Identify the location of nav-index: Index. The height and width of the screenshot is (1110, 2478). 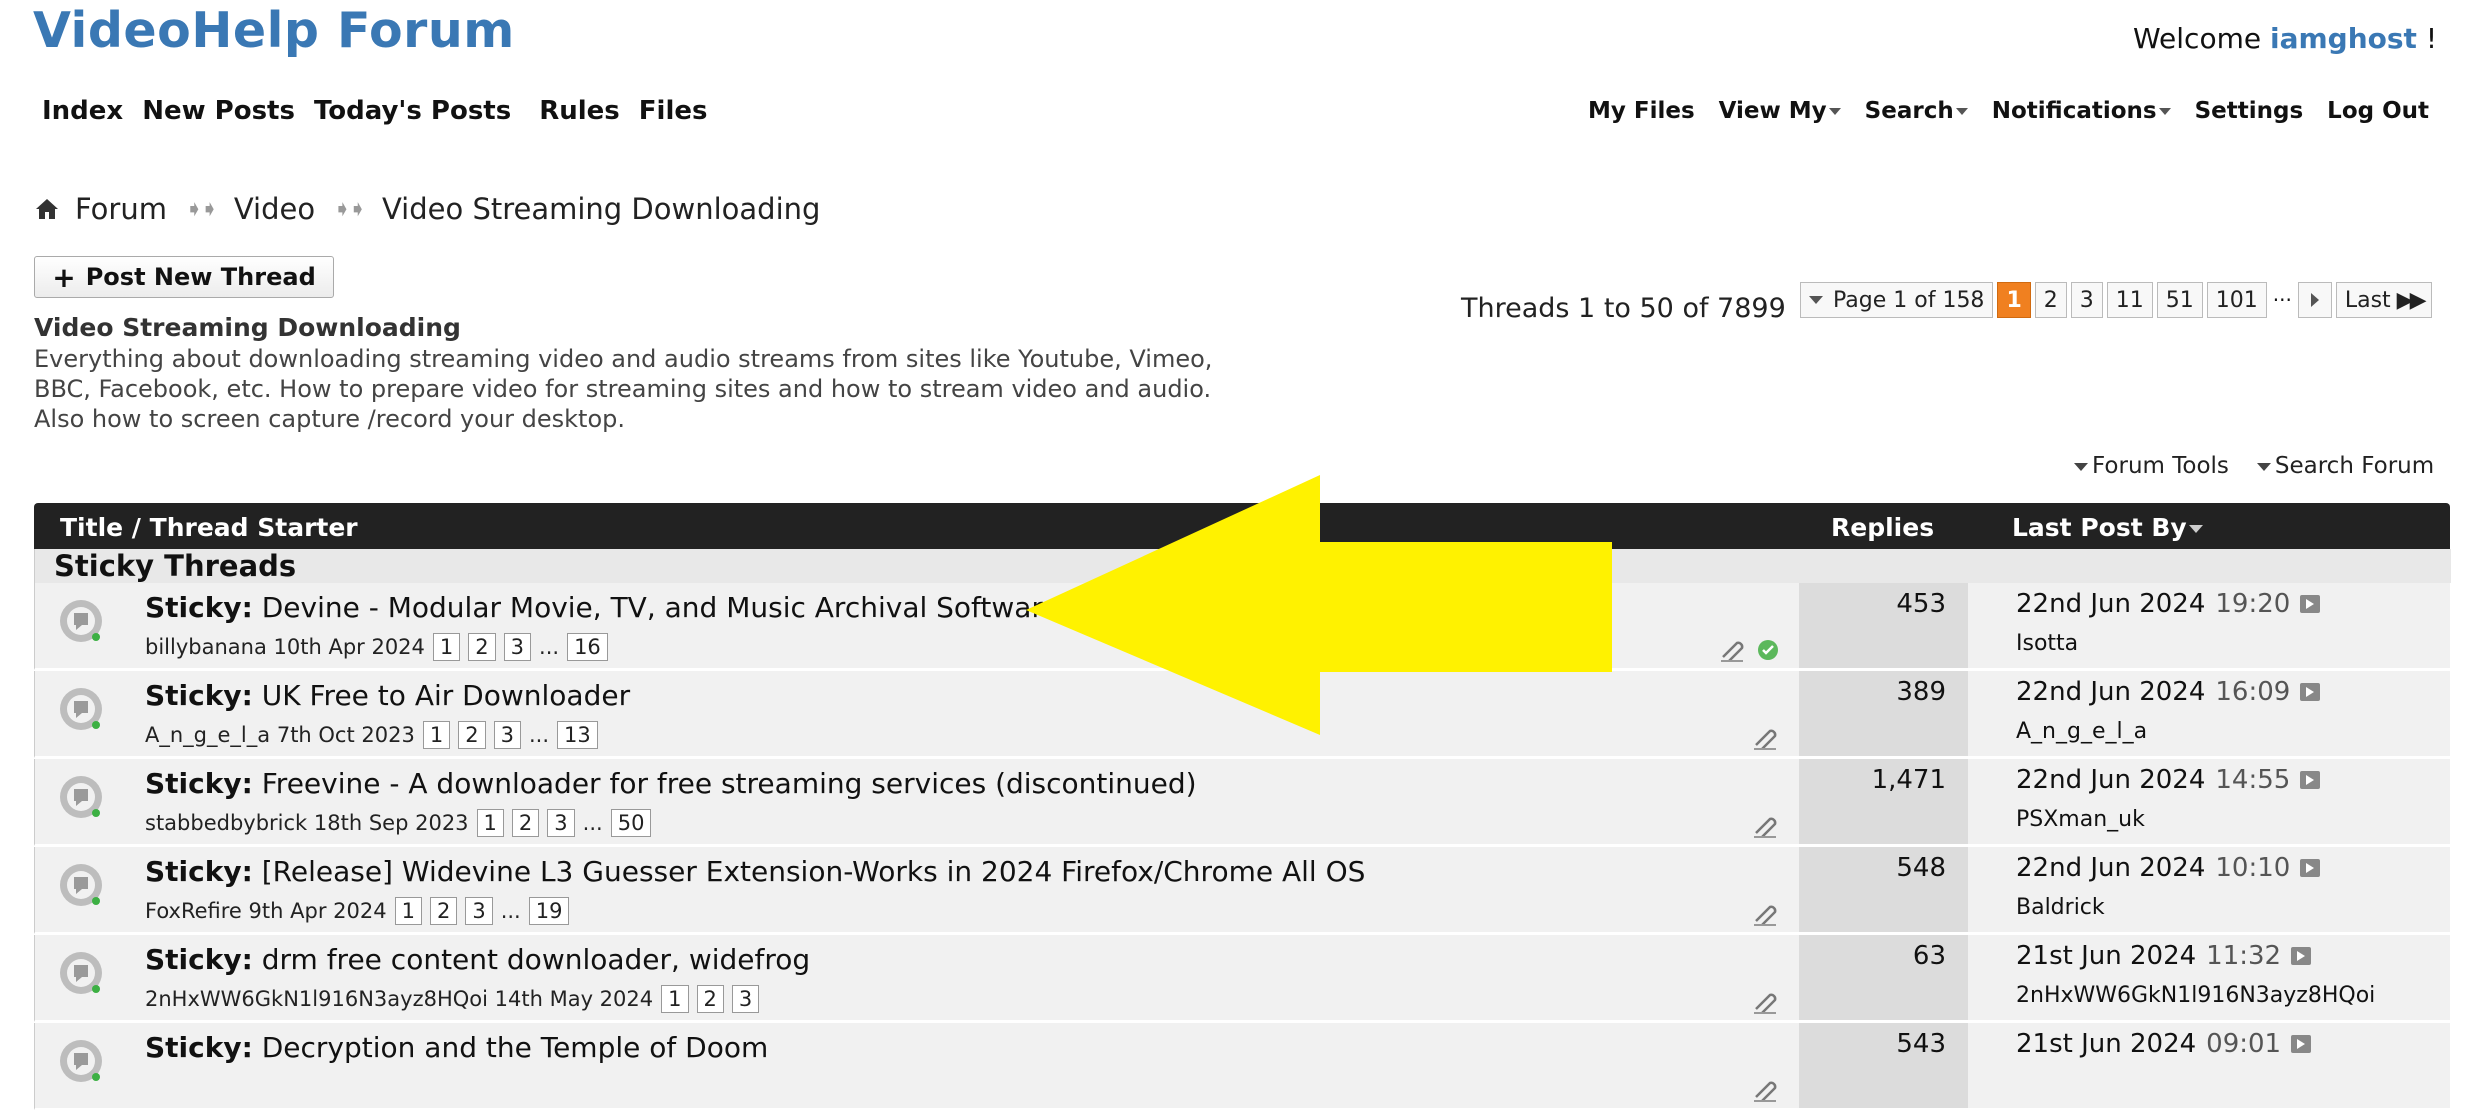
(82, 111).